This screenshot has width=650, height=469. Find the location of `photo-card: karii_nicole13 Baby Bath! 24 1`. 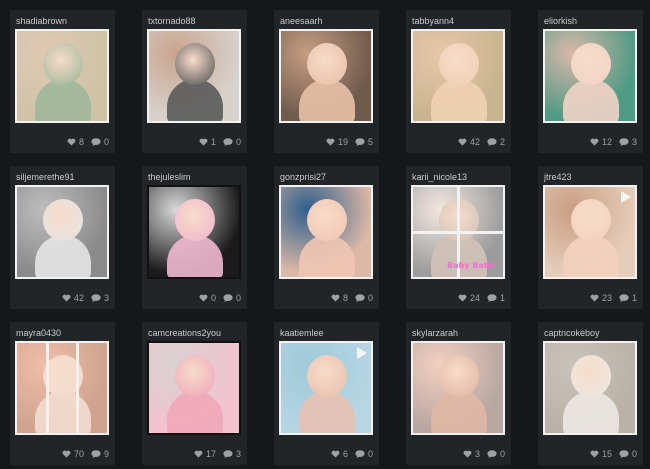

photo-card: karii_nicole13 Baby Bath! 24 1 is located at coordinates (458, 237).